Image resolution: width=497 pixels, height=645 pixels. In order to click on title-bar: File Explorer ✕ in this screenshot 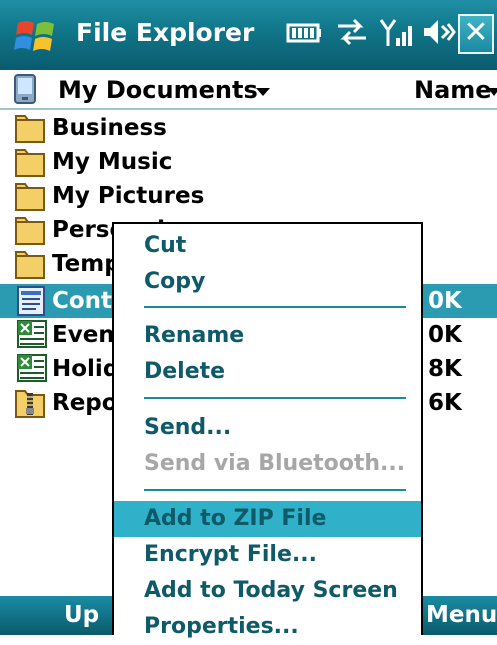, I will do `click(248, 35)`.